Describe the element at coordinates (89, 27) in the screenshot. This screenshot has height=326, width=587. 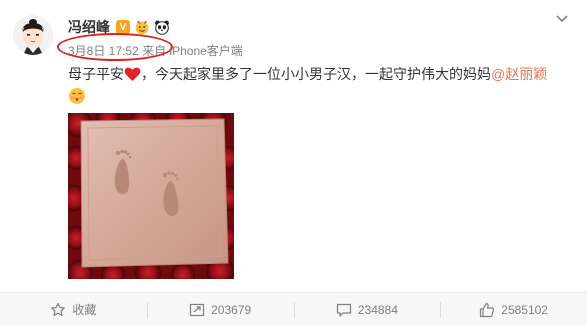
I see `username: 冯绍峰` at that location.